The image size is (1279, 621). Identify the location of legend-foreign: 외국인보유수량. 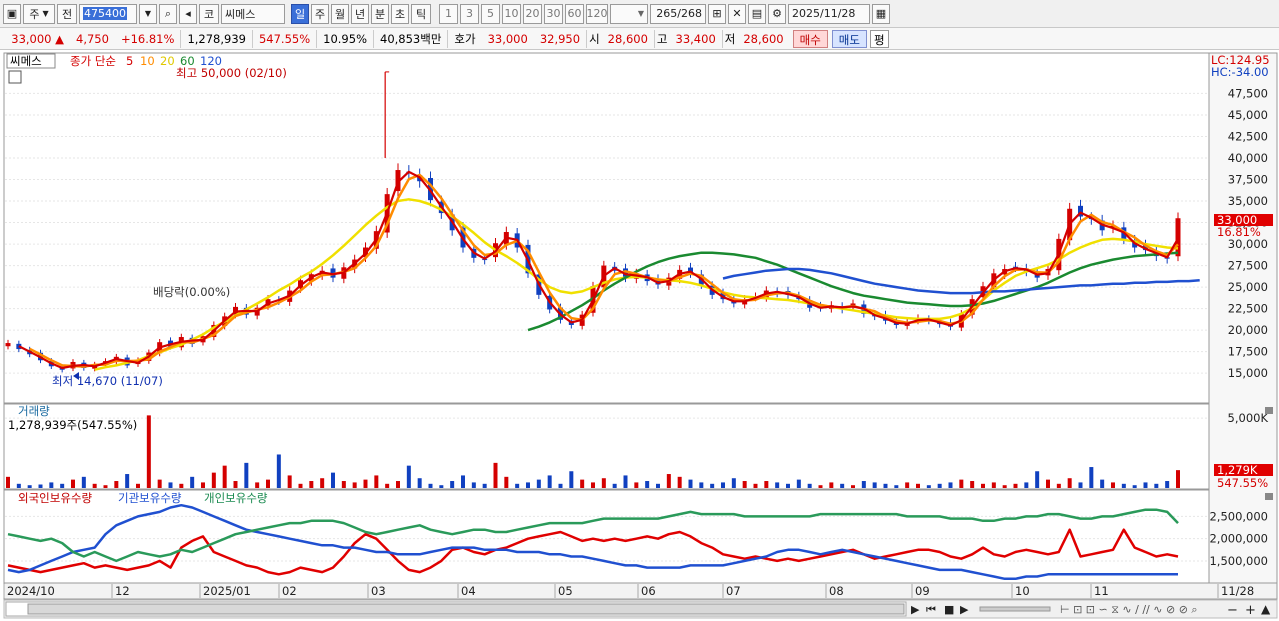
(55, 498).